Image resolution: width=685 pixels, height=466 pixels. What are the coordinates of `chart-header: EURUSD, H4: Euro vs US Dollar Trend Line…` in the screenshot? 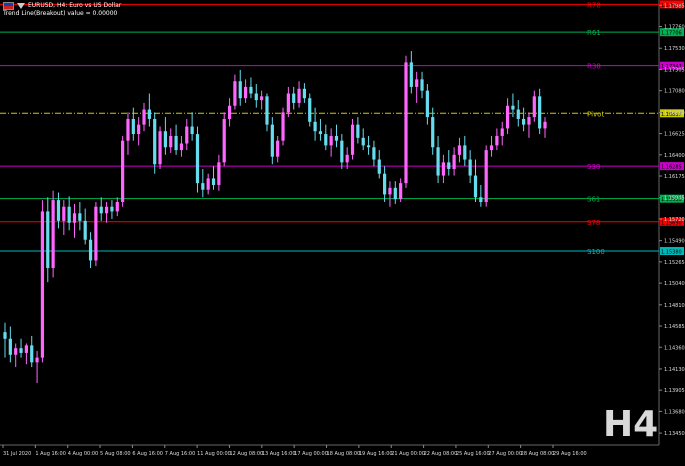 It's located at (62, 10).